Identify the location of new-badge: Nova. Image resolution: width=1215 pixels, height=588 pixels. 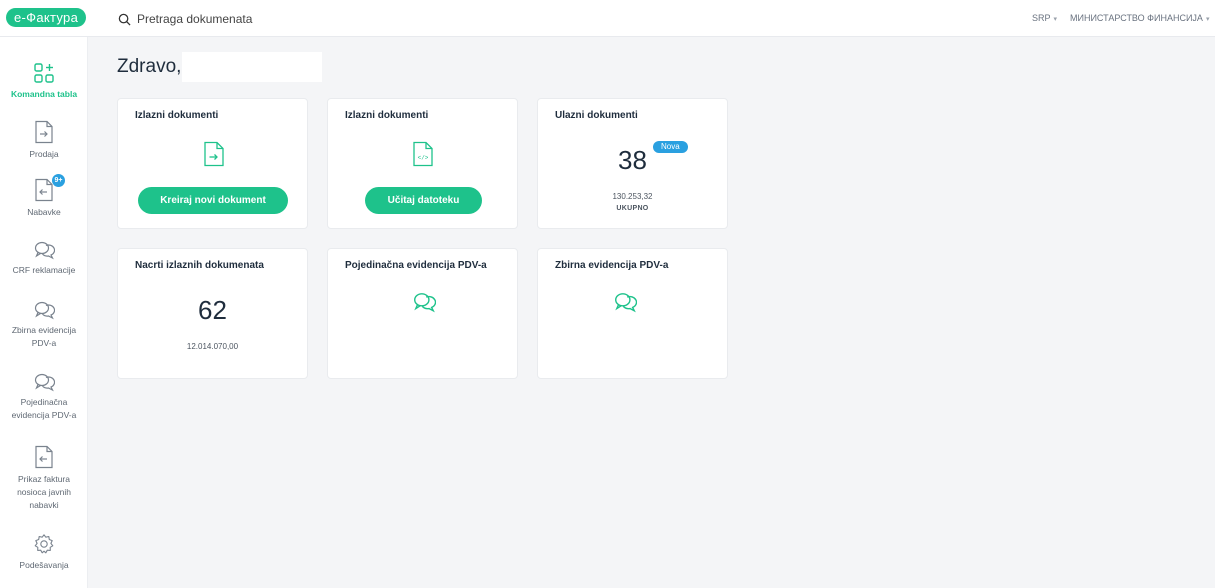
(670, 147).